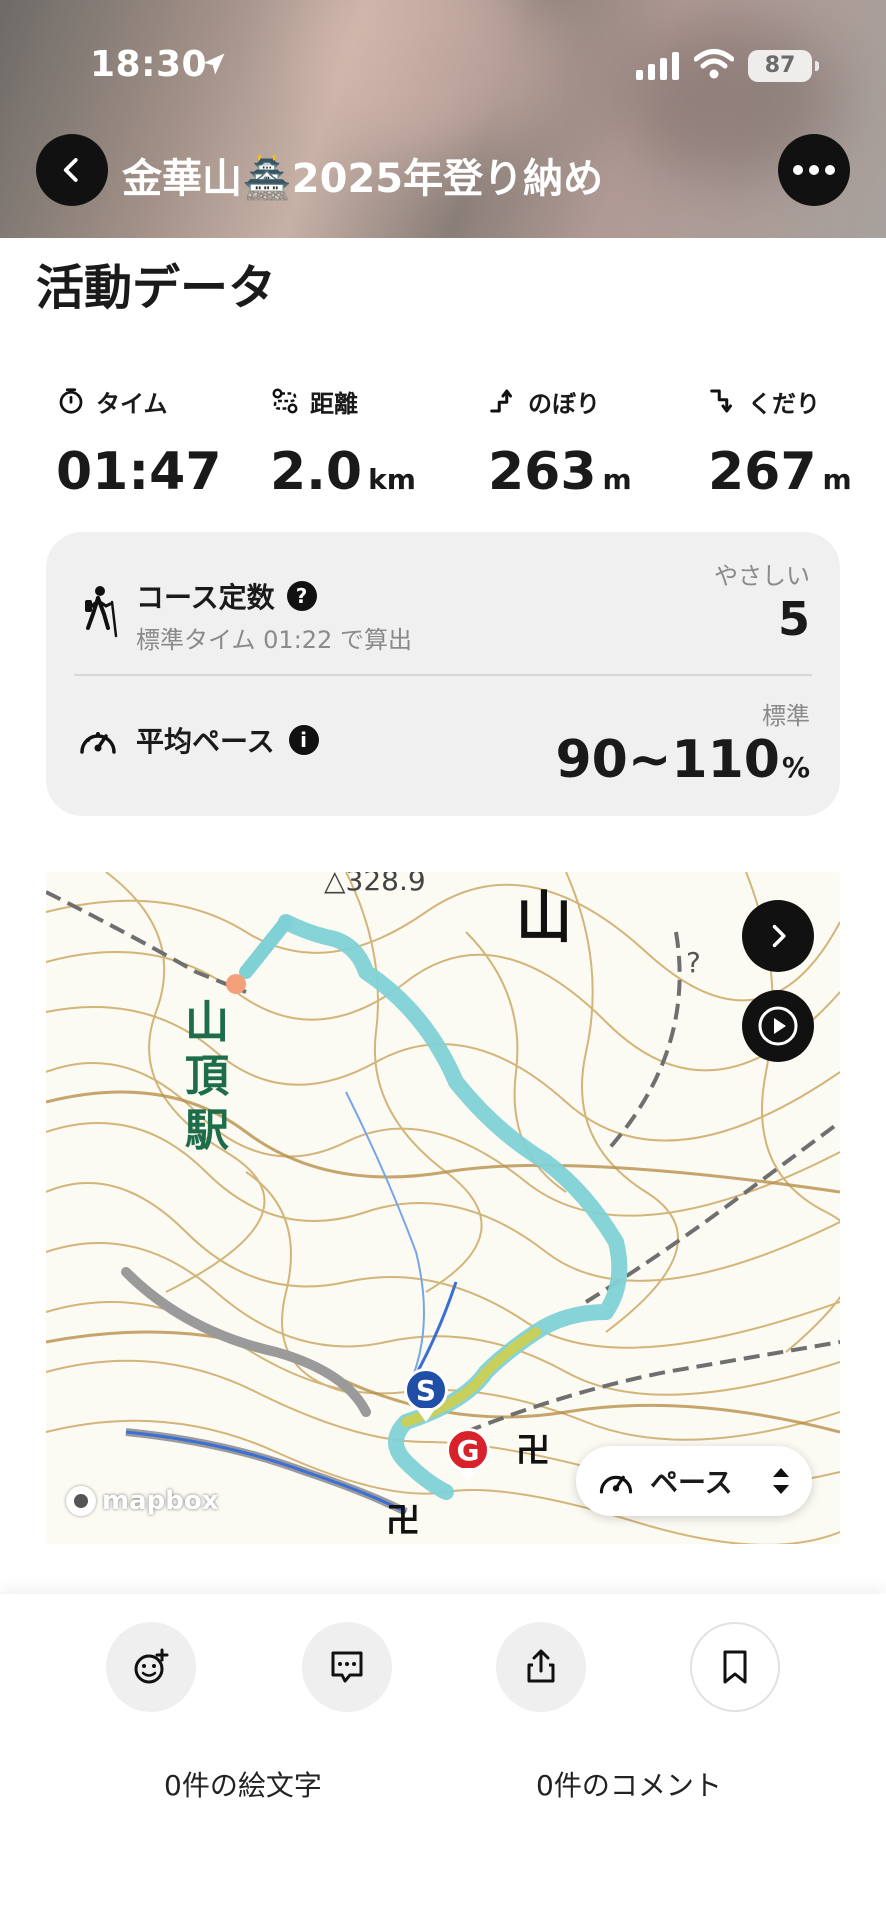 Image resolution: width=886 pixels, height=1920 pixels. I want to click on stat-label: くだり, so click(784, 403).